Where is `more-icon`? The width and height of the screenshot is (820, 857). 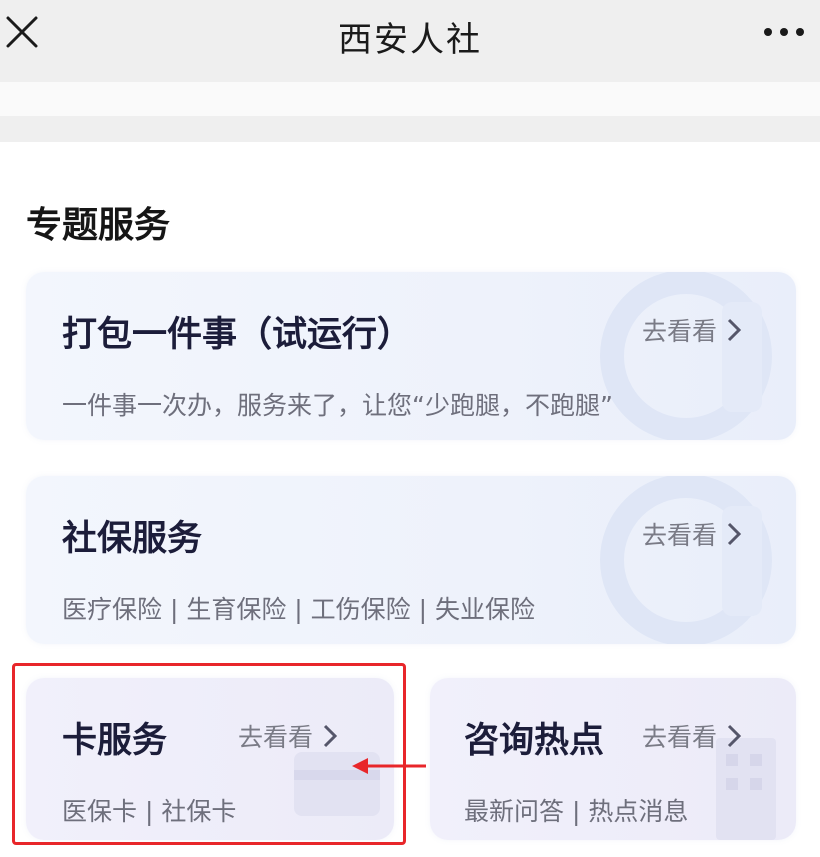 more-icon is located at coordinates (784, 32).